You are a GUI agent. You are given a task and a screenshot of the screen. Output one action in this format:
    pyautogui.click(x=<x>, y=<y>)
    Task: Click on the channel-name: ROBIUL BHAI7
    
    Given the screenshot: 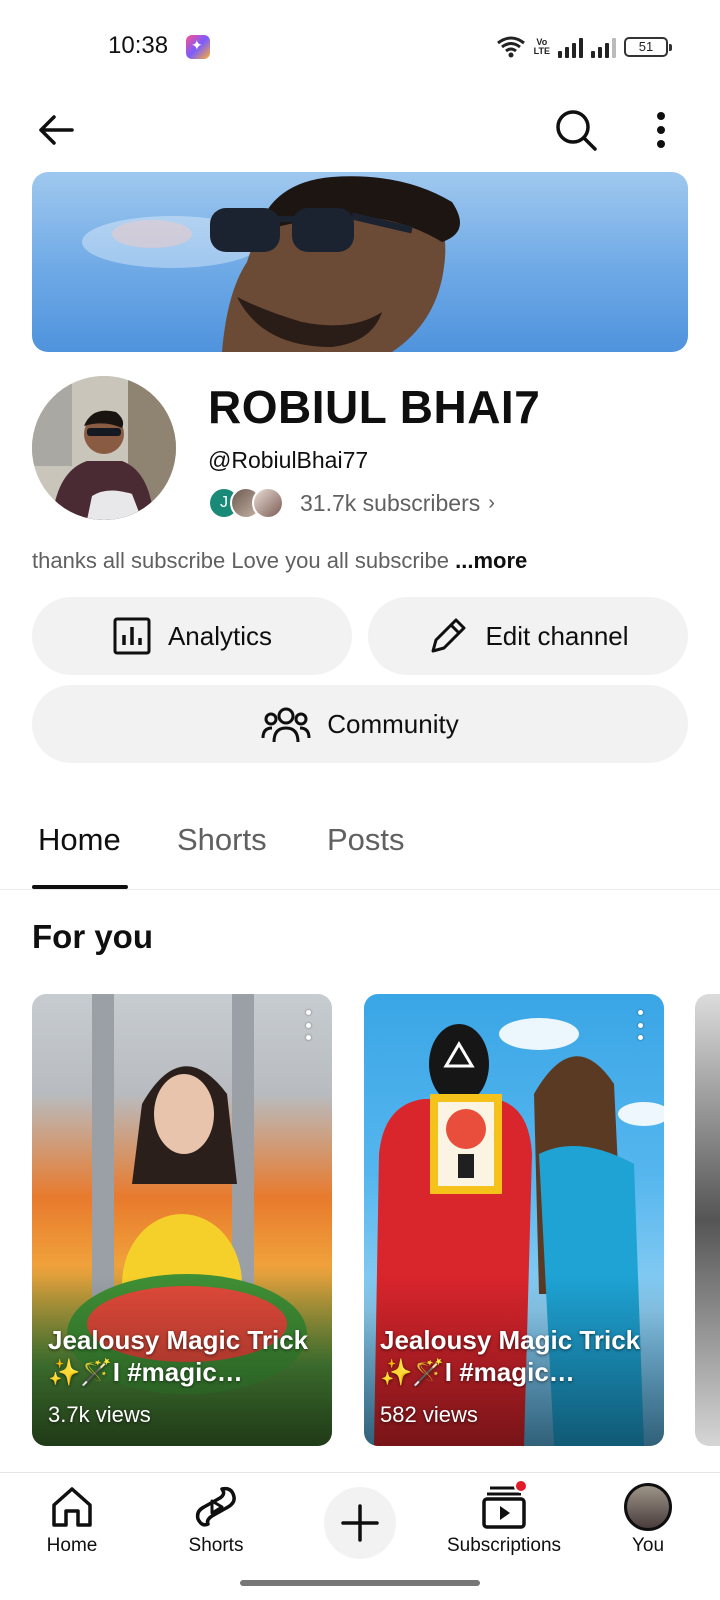 What is the action you would take?
    pyautogui.click(x=374, y=407)
    